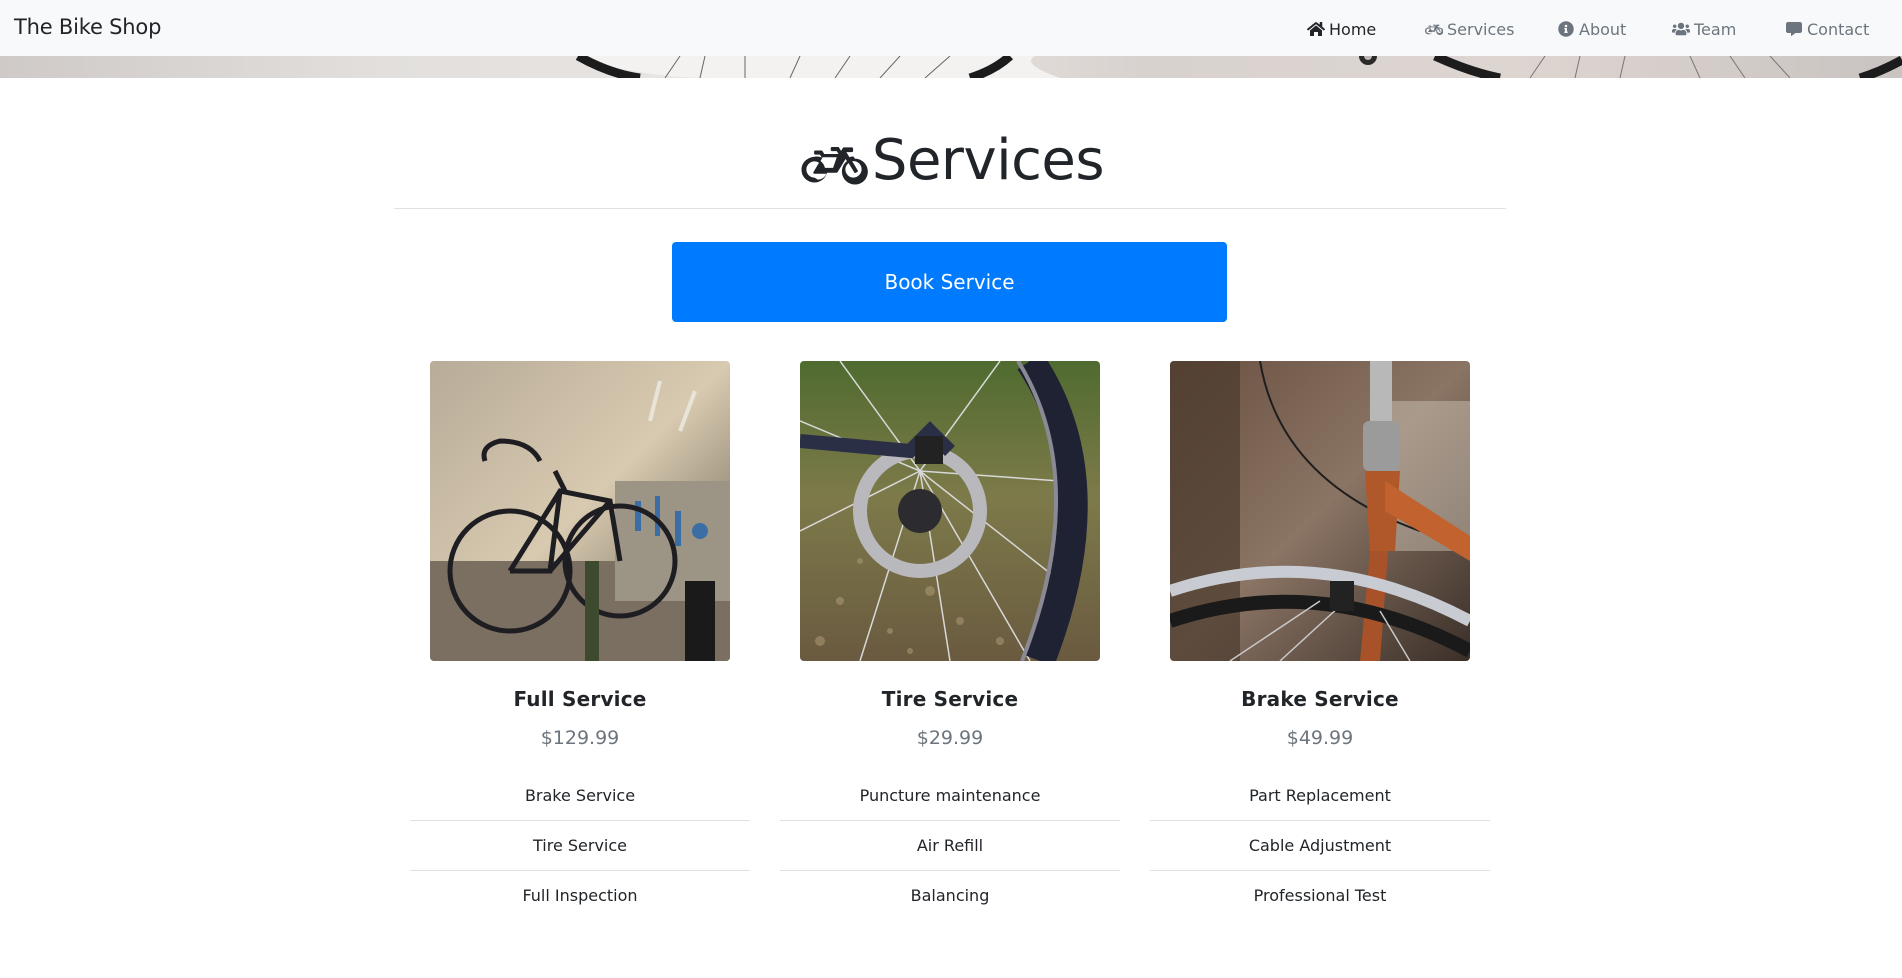 The width and height of the screenshot is (1902, 978). I want to click on service-price: $129.99, so click(580, 738).